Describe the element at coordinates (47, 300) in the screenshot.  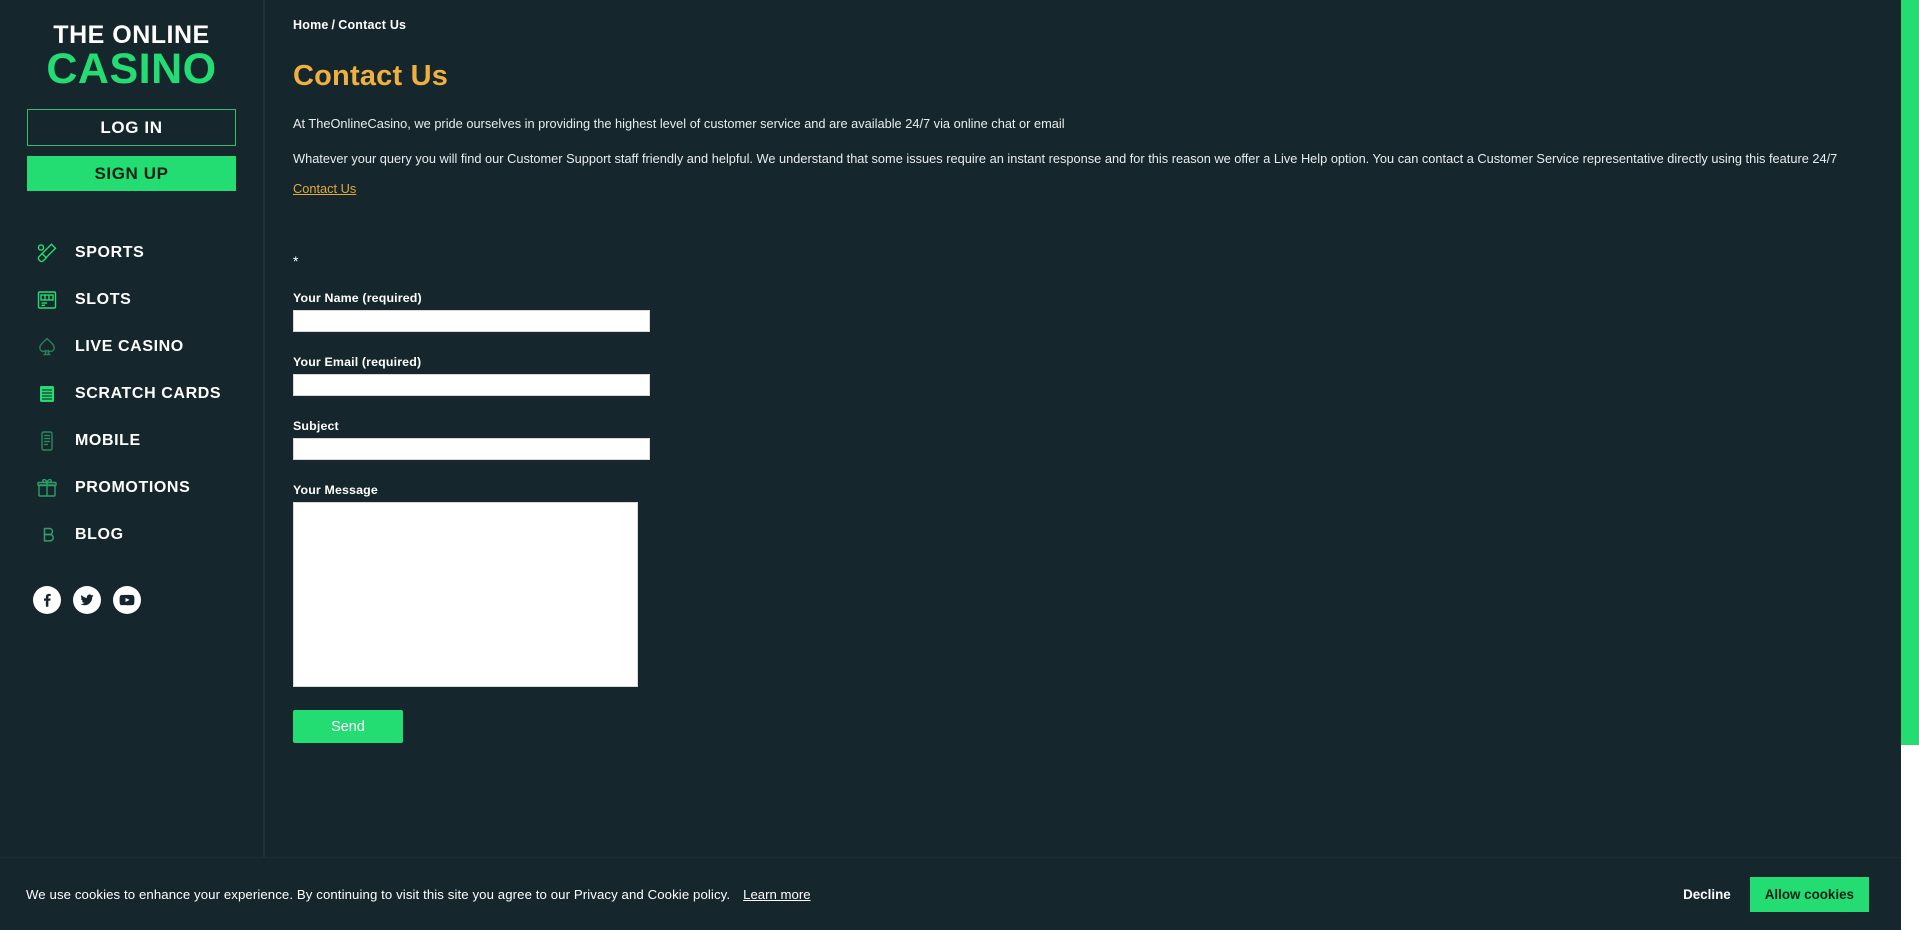
I see `slot-machine-icon` at that location.